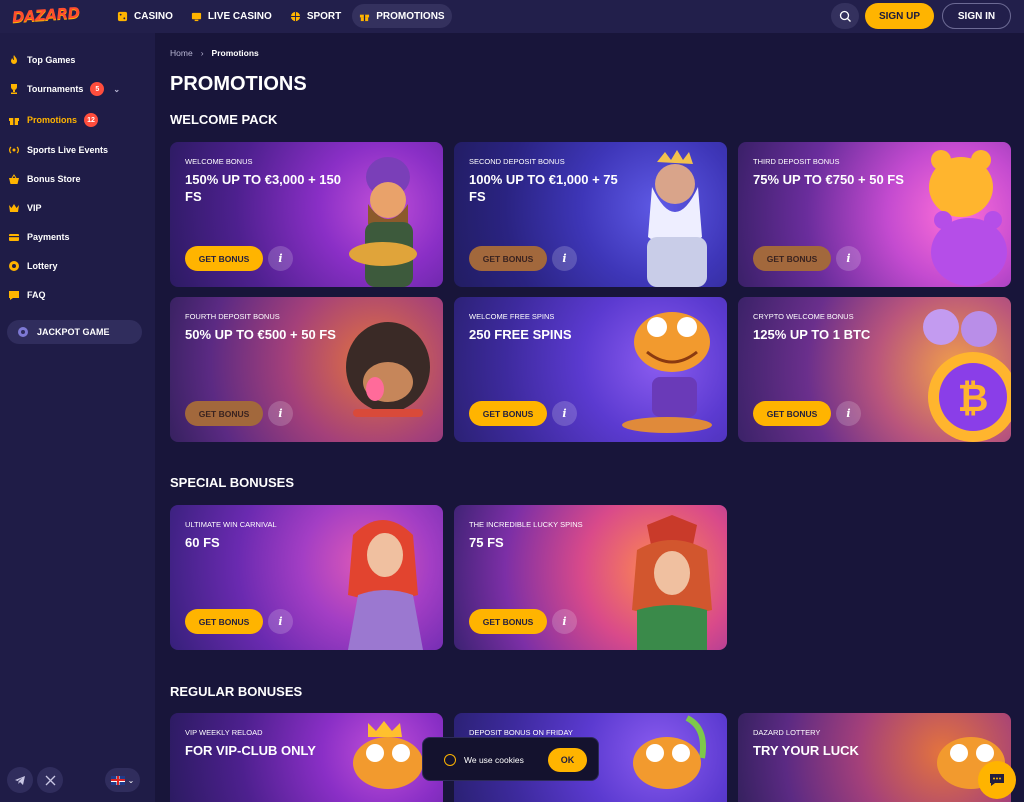 The image size is (1024, 802). Describe the element at coordinates (385, 585) in the screenshot. I see `carnival-woman-image` at that location.